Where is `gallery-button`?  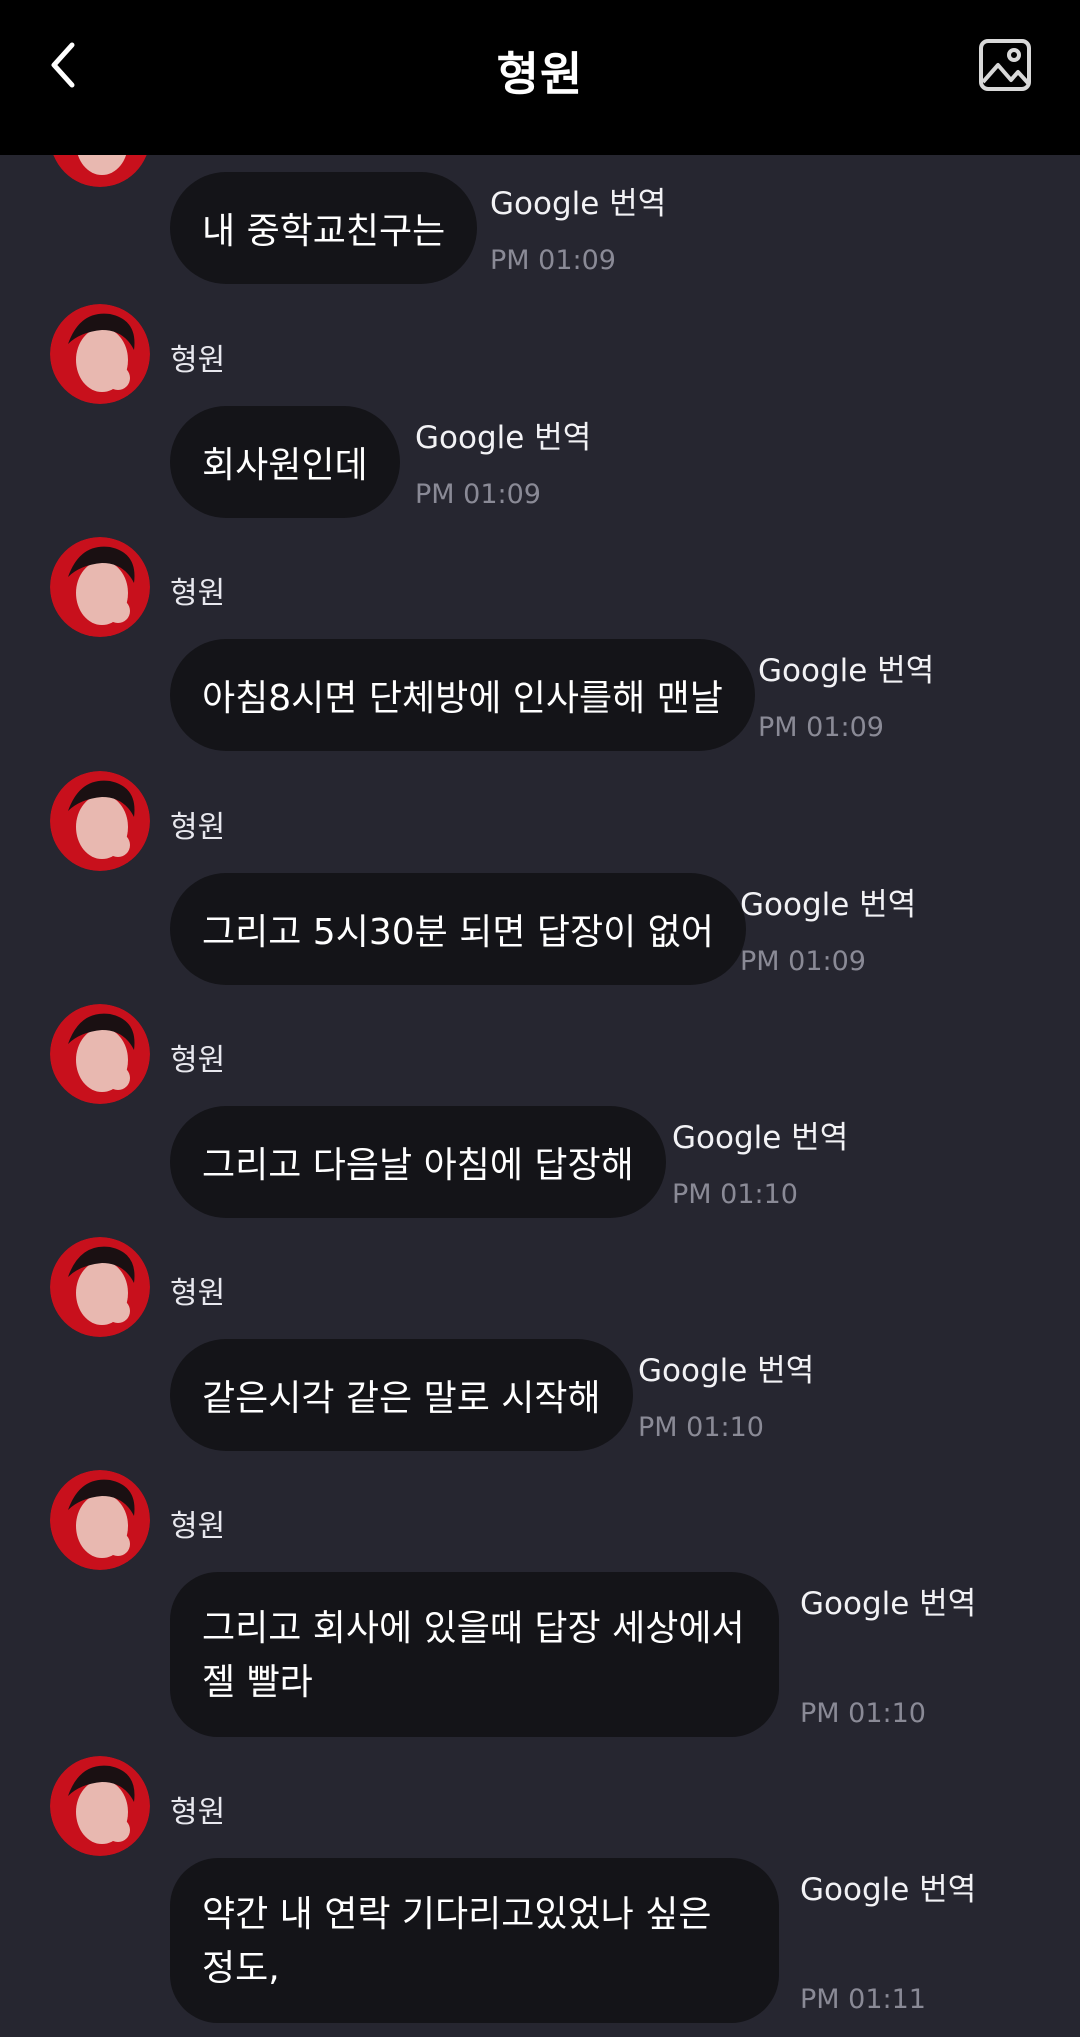
gallery-button is located at coordinates (1005, 65).